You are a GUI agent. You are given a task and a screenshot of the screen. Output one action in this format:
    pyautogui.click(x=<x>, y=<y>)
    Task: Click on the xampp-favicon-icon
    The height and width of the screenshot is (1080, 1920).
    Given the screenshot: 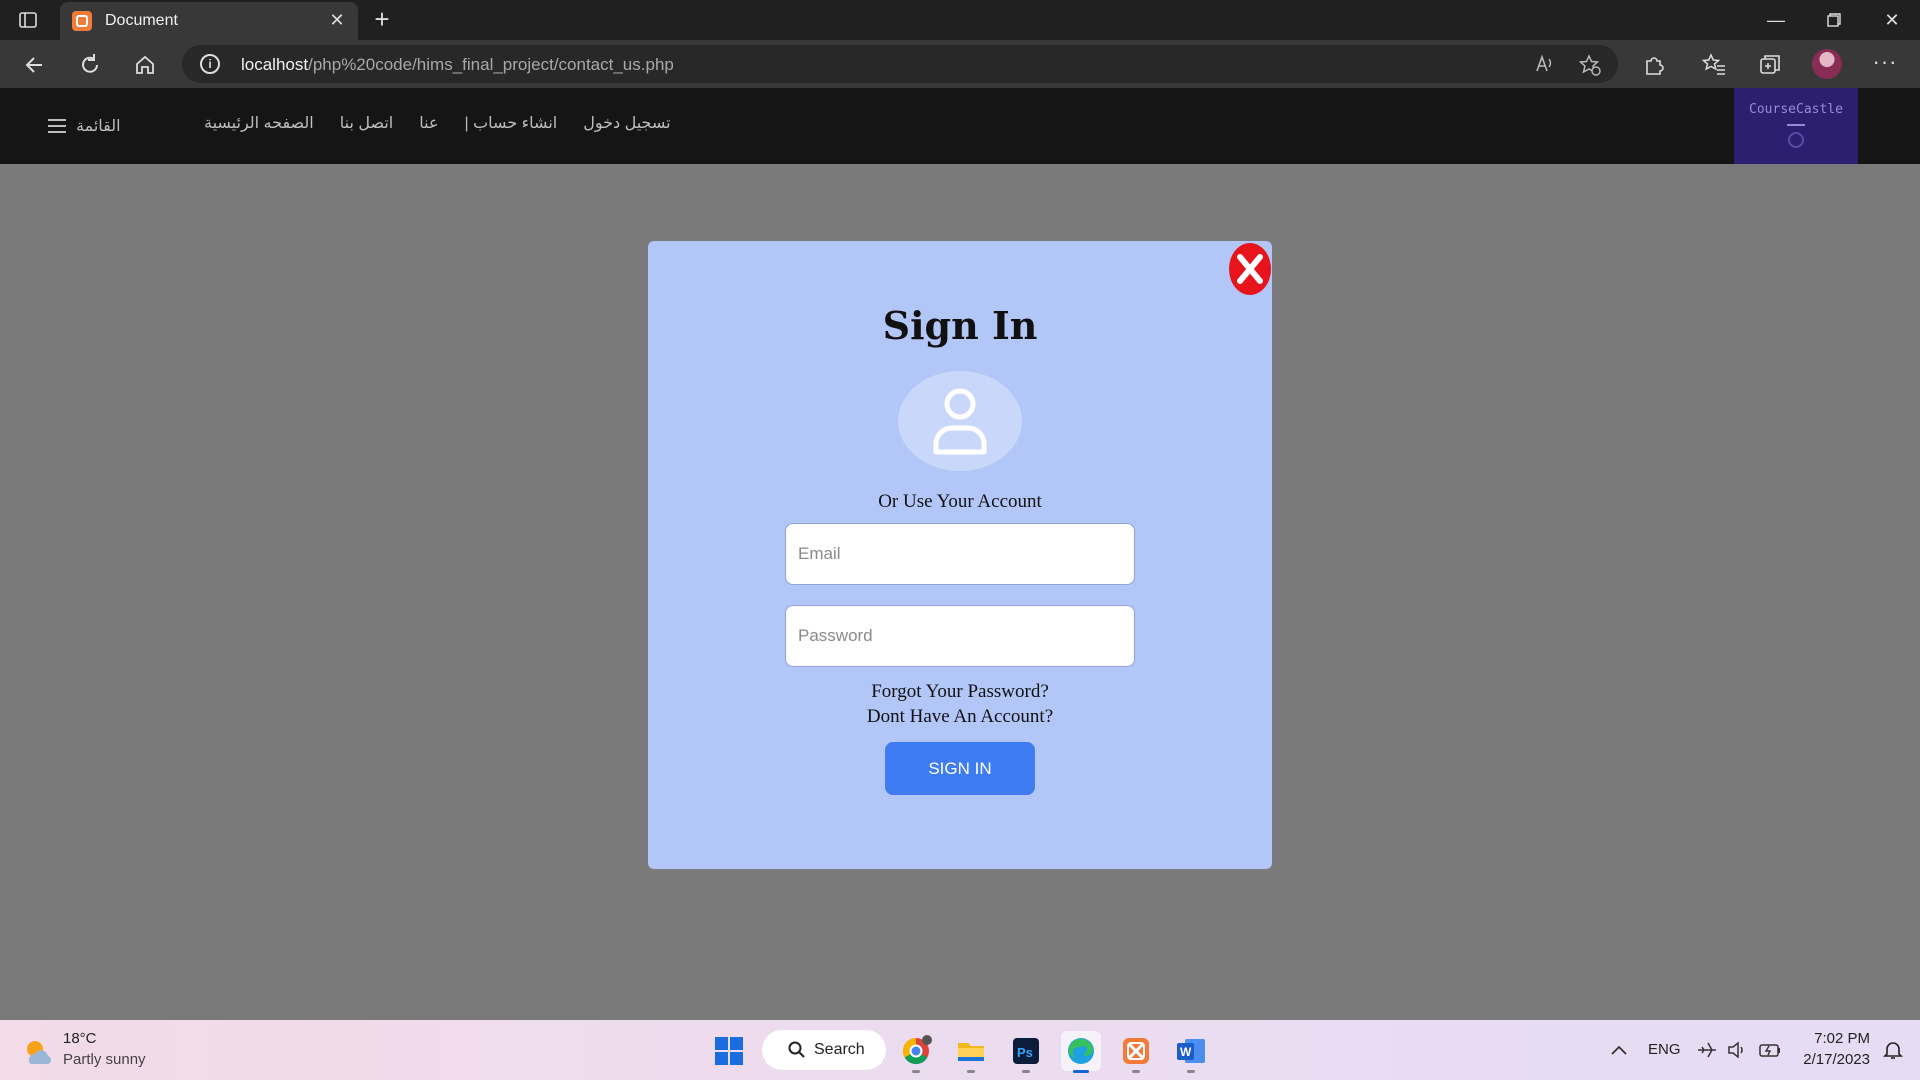 What is the action you would take?
    pyautogui.click(x=82, y=21)
    